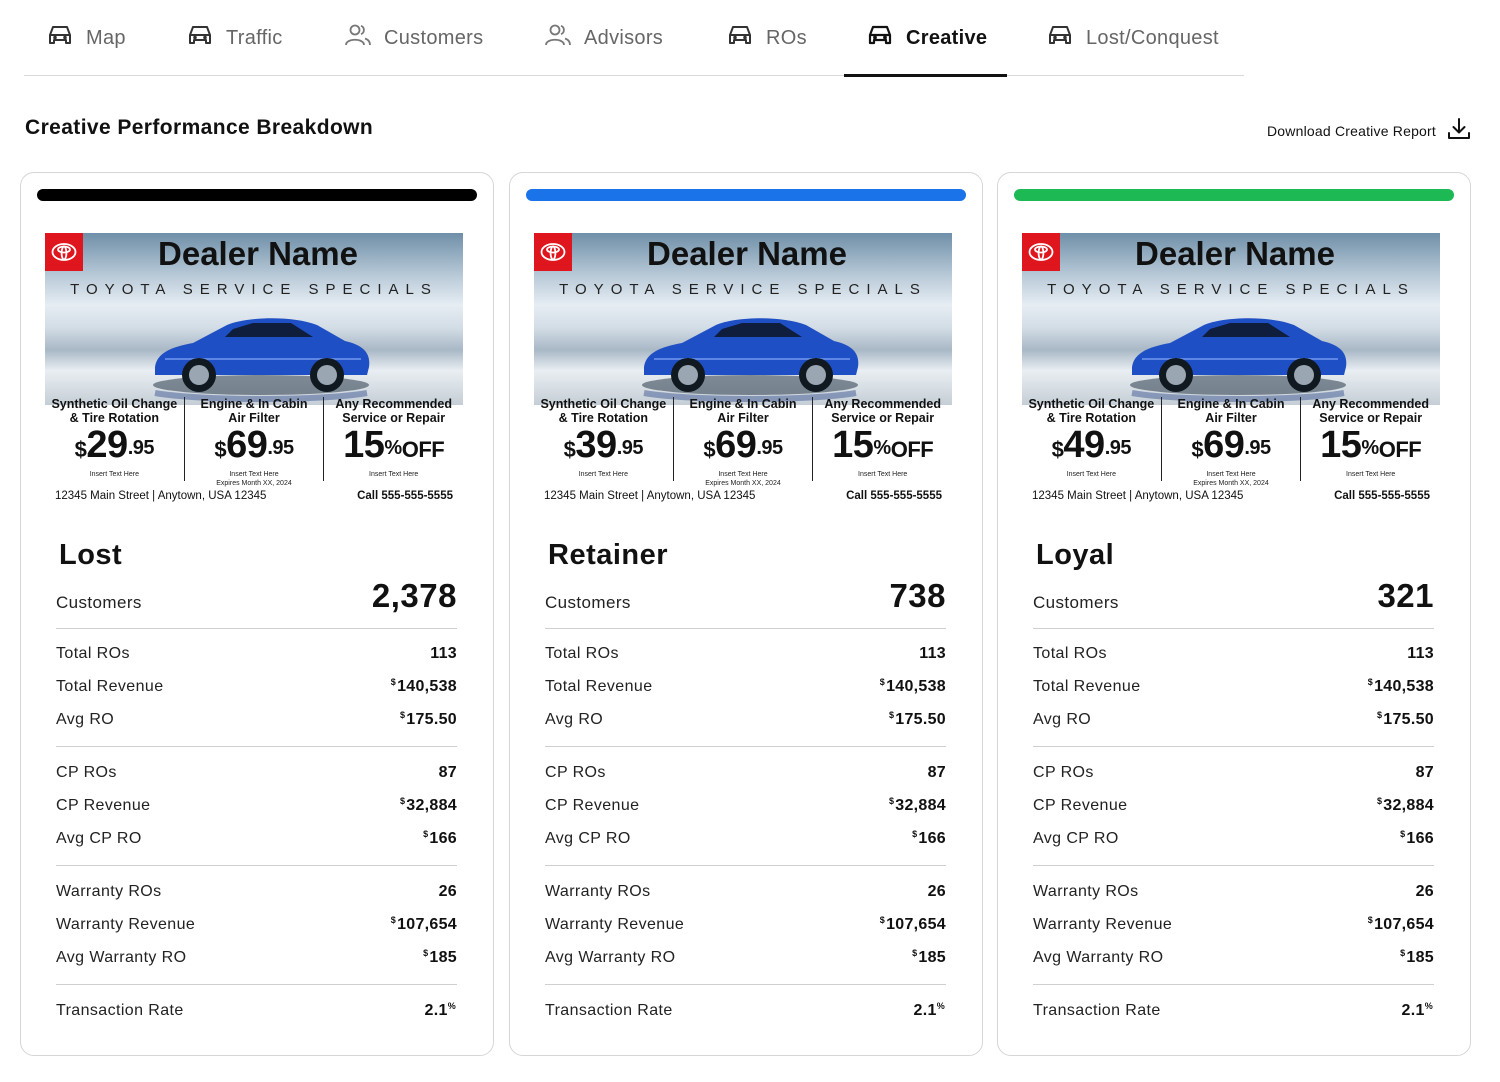 The height and width of the screenshot is (1082, 1500). What do you see at coordinates (1091, 447) in the screenshot?
I see `offer-price: $49.95` at bounding box center [1091, 447].